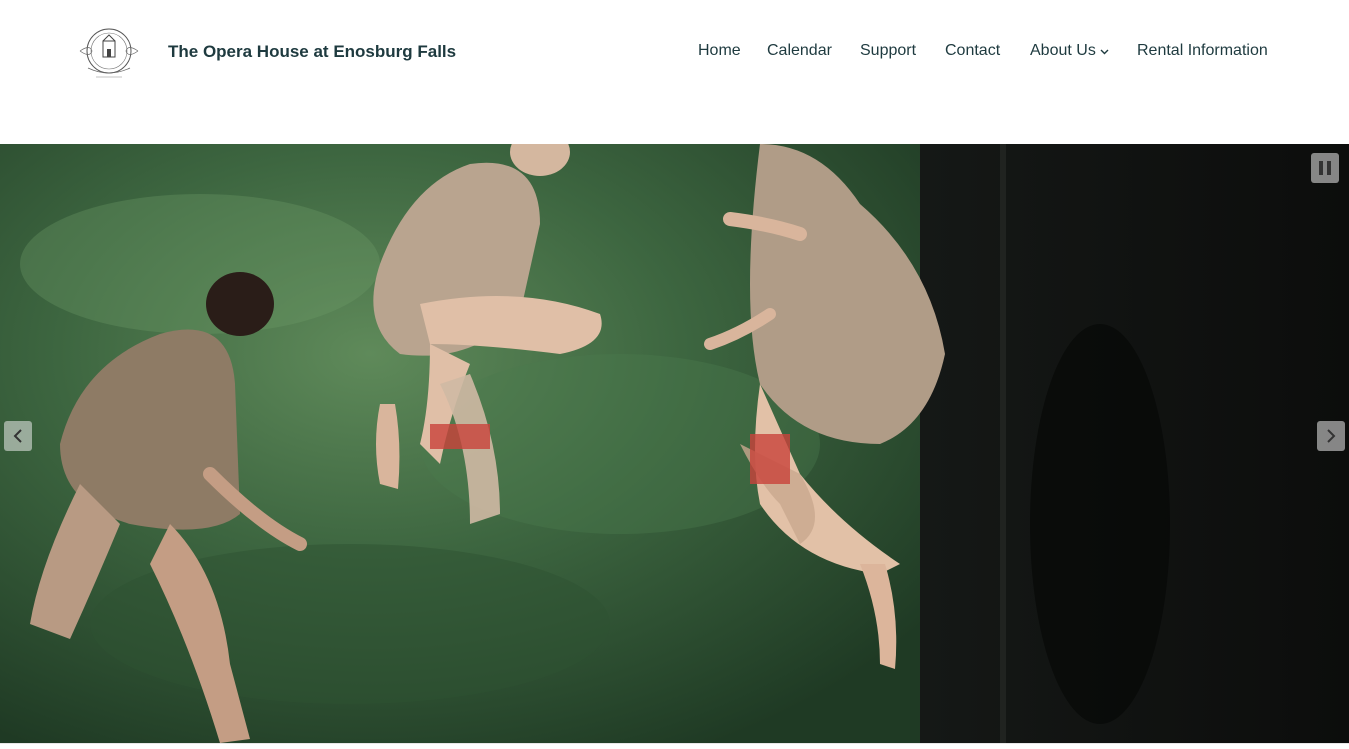 The height and width of the screenshot is (749, 1349). I want to click on page-below-slider, so click(674, 746).